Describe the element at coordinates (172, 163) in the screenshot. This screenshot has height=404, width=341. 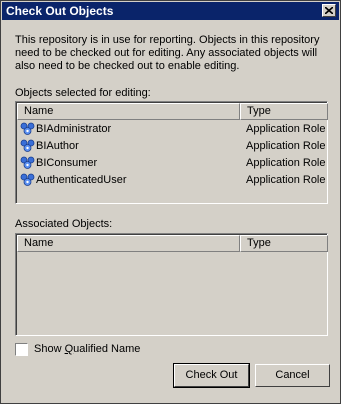
I see `list-item: BIConsumer Application Role` at that location.